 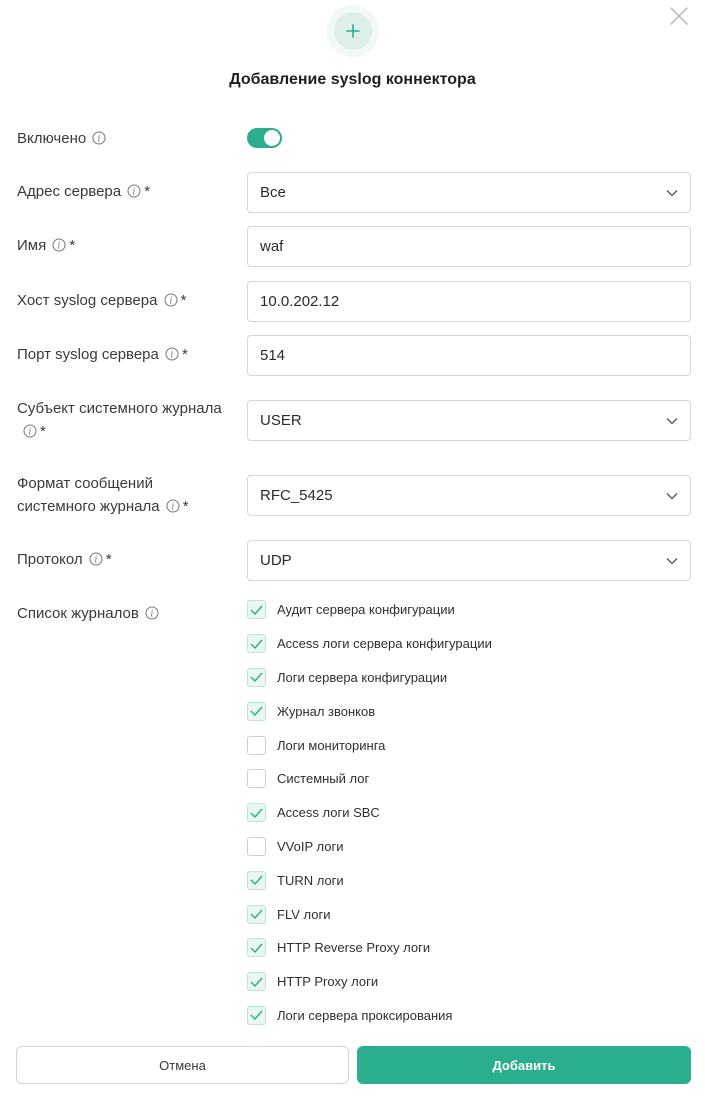 I want to click on syslog-port-label-text: Порт syslog сервера, so click(x=88, y=354).